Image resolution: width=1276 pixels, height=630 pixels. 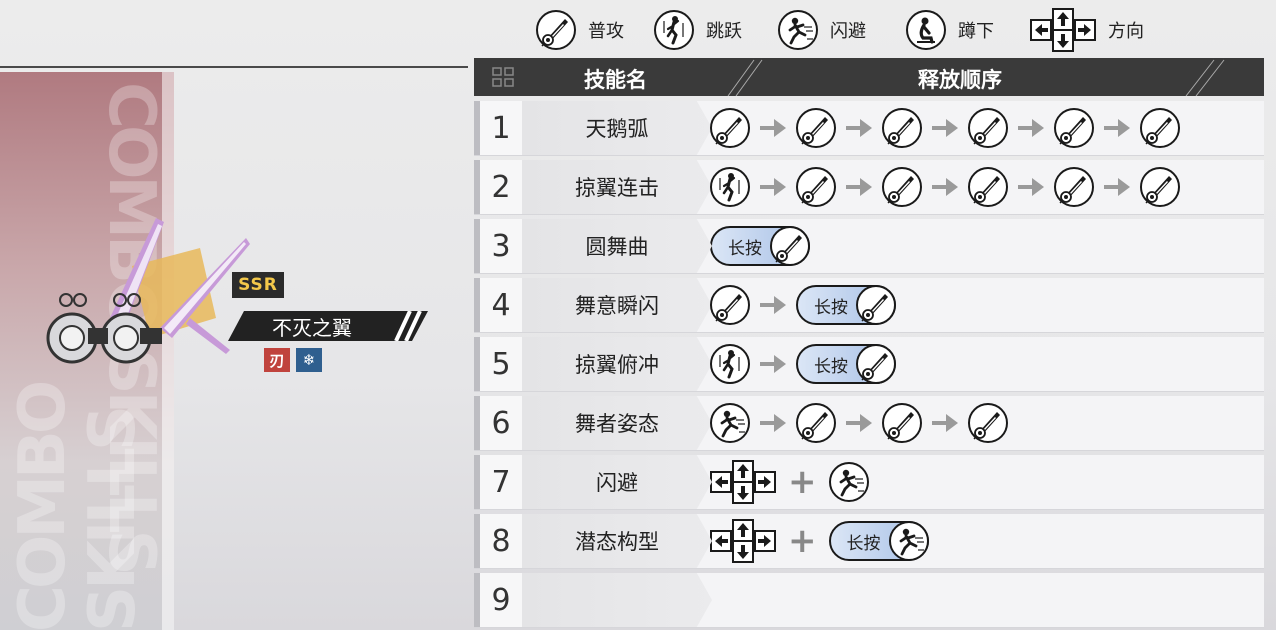 I want to click on slash-decoration, so click(x=404, y=326).